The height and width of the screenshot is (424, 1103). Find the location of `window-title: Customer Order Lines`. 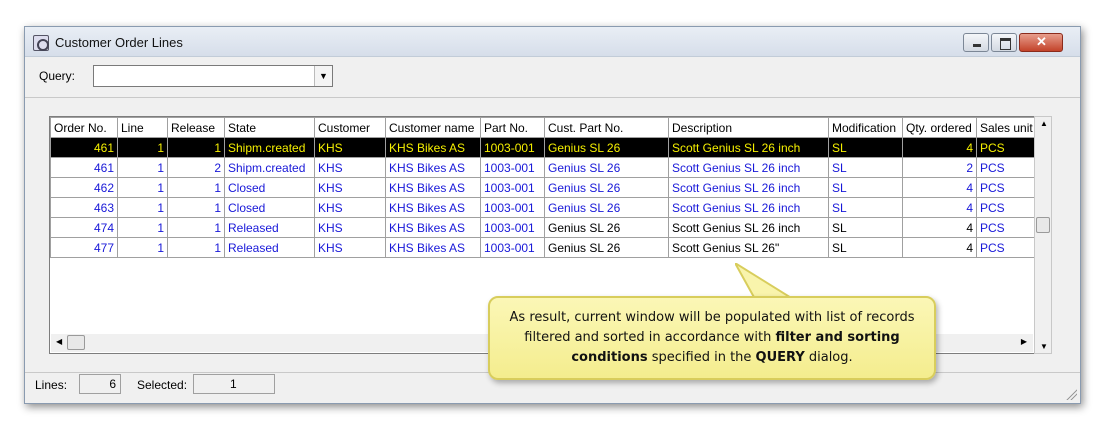

window-title: Customer Order Lines is located at coordinates (119, 42).